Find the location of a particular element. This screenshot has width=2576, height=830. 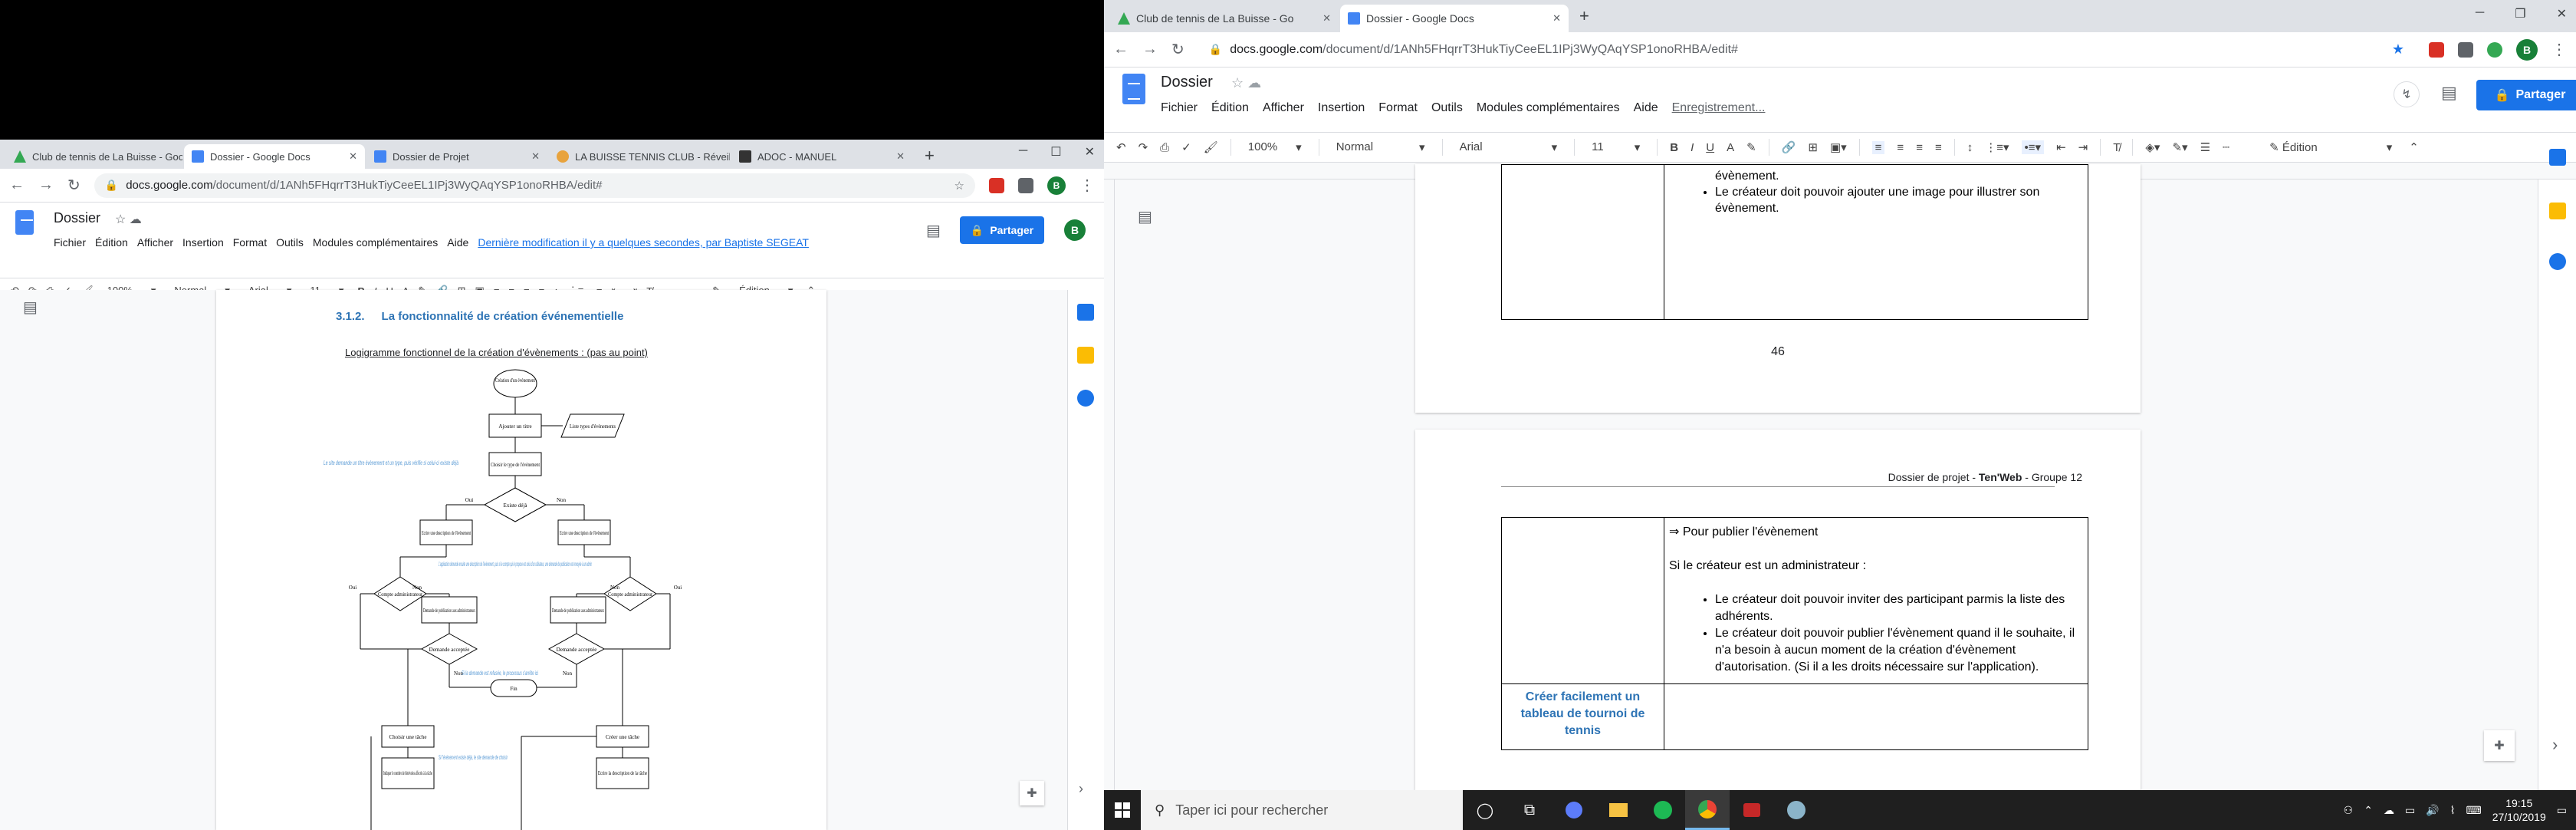

taskbar-search: ⚲ Taper ici pour rechercher is located at coordinates (1302, 810).